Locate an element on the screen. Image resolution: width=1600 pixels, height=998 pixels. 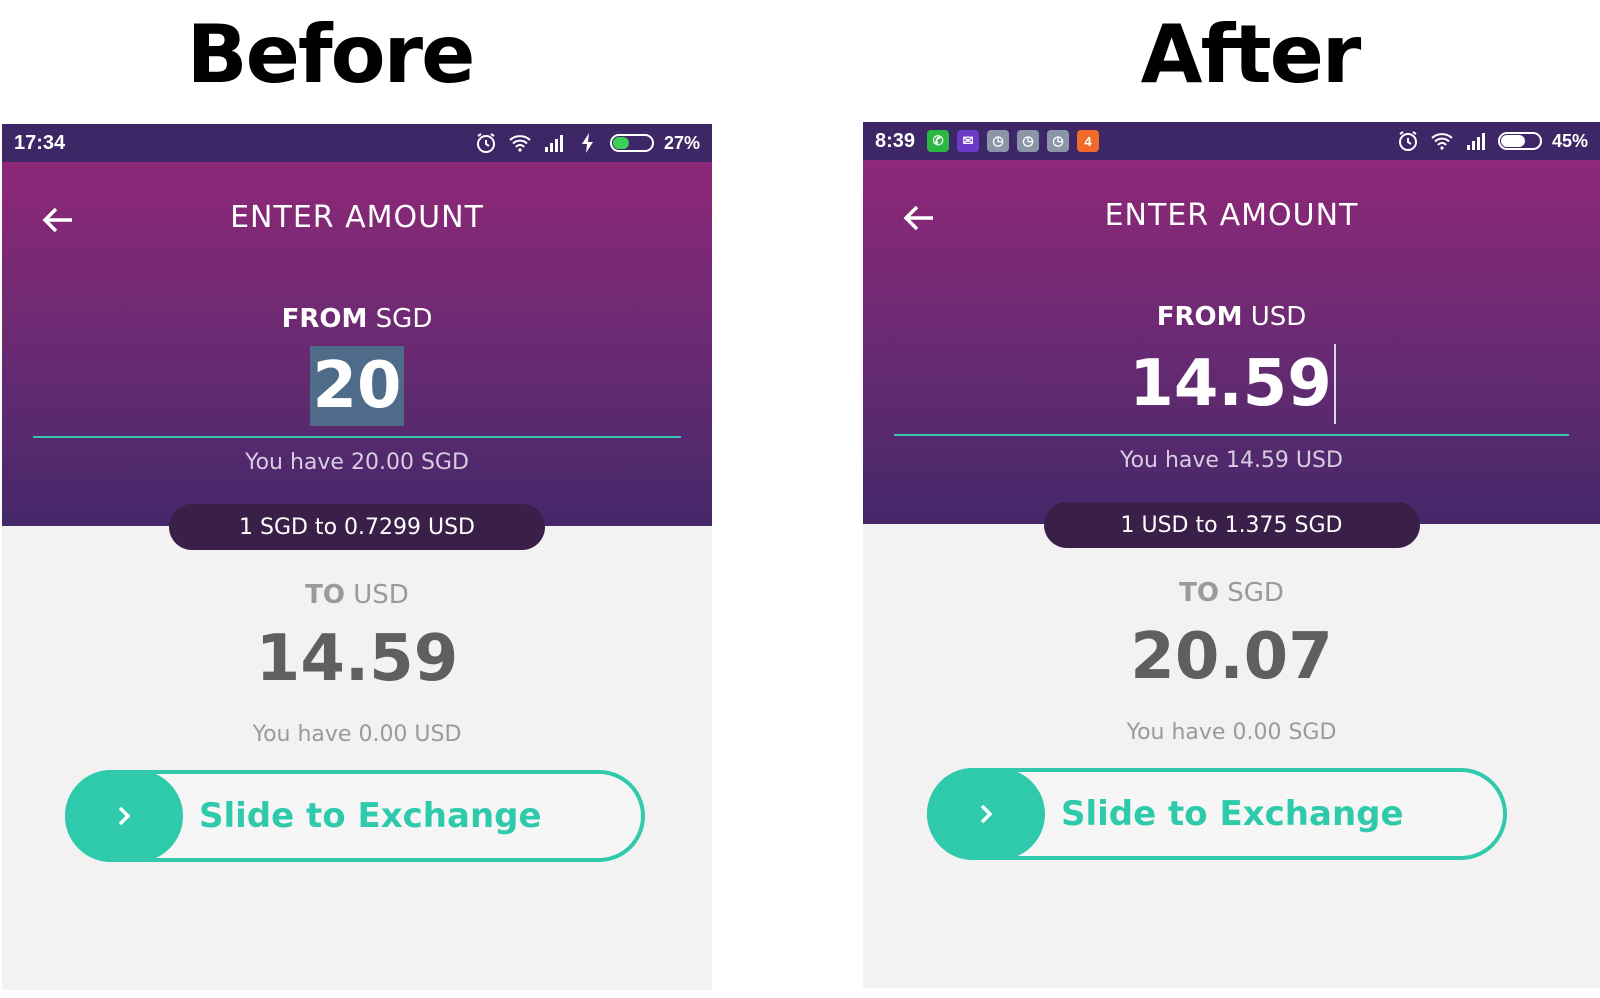
after-caption: After is located at coordinates (1251, 54).